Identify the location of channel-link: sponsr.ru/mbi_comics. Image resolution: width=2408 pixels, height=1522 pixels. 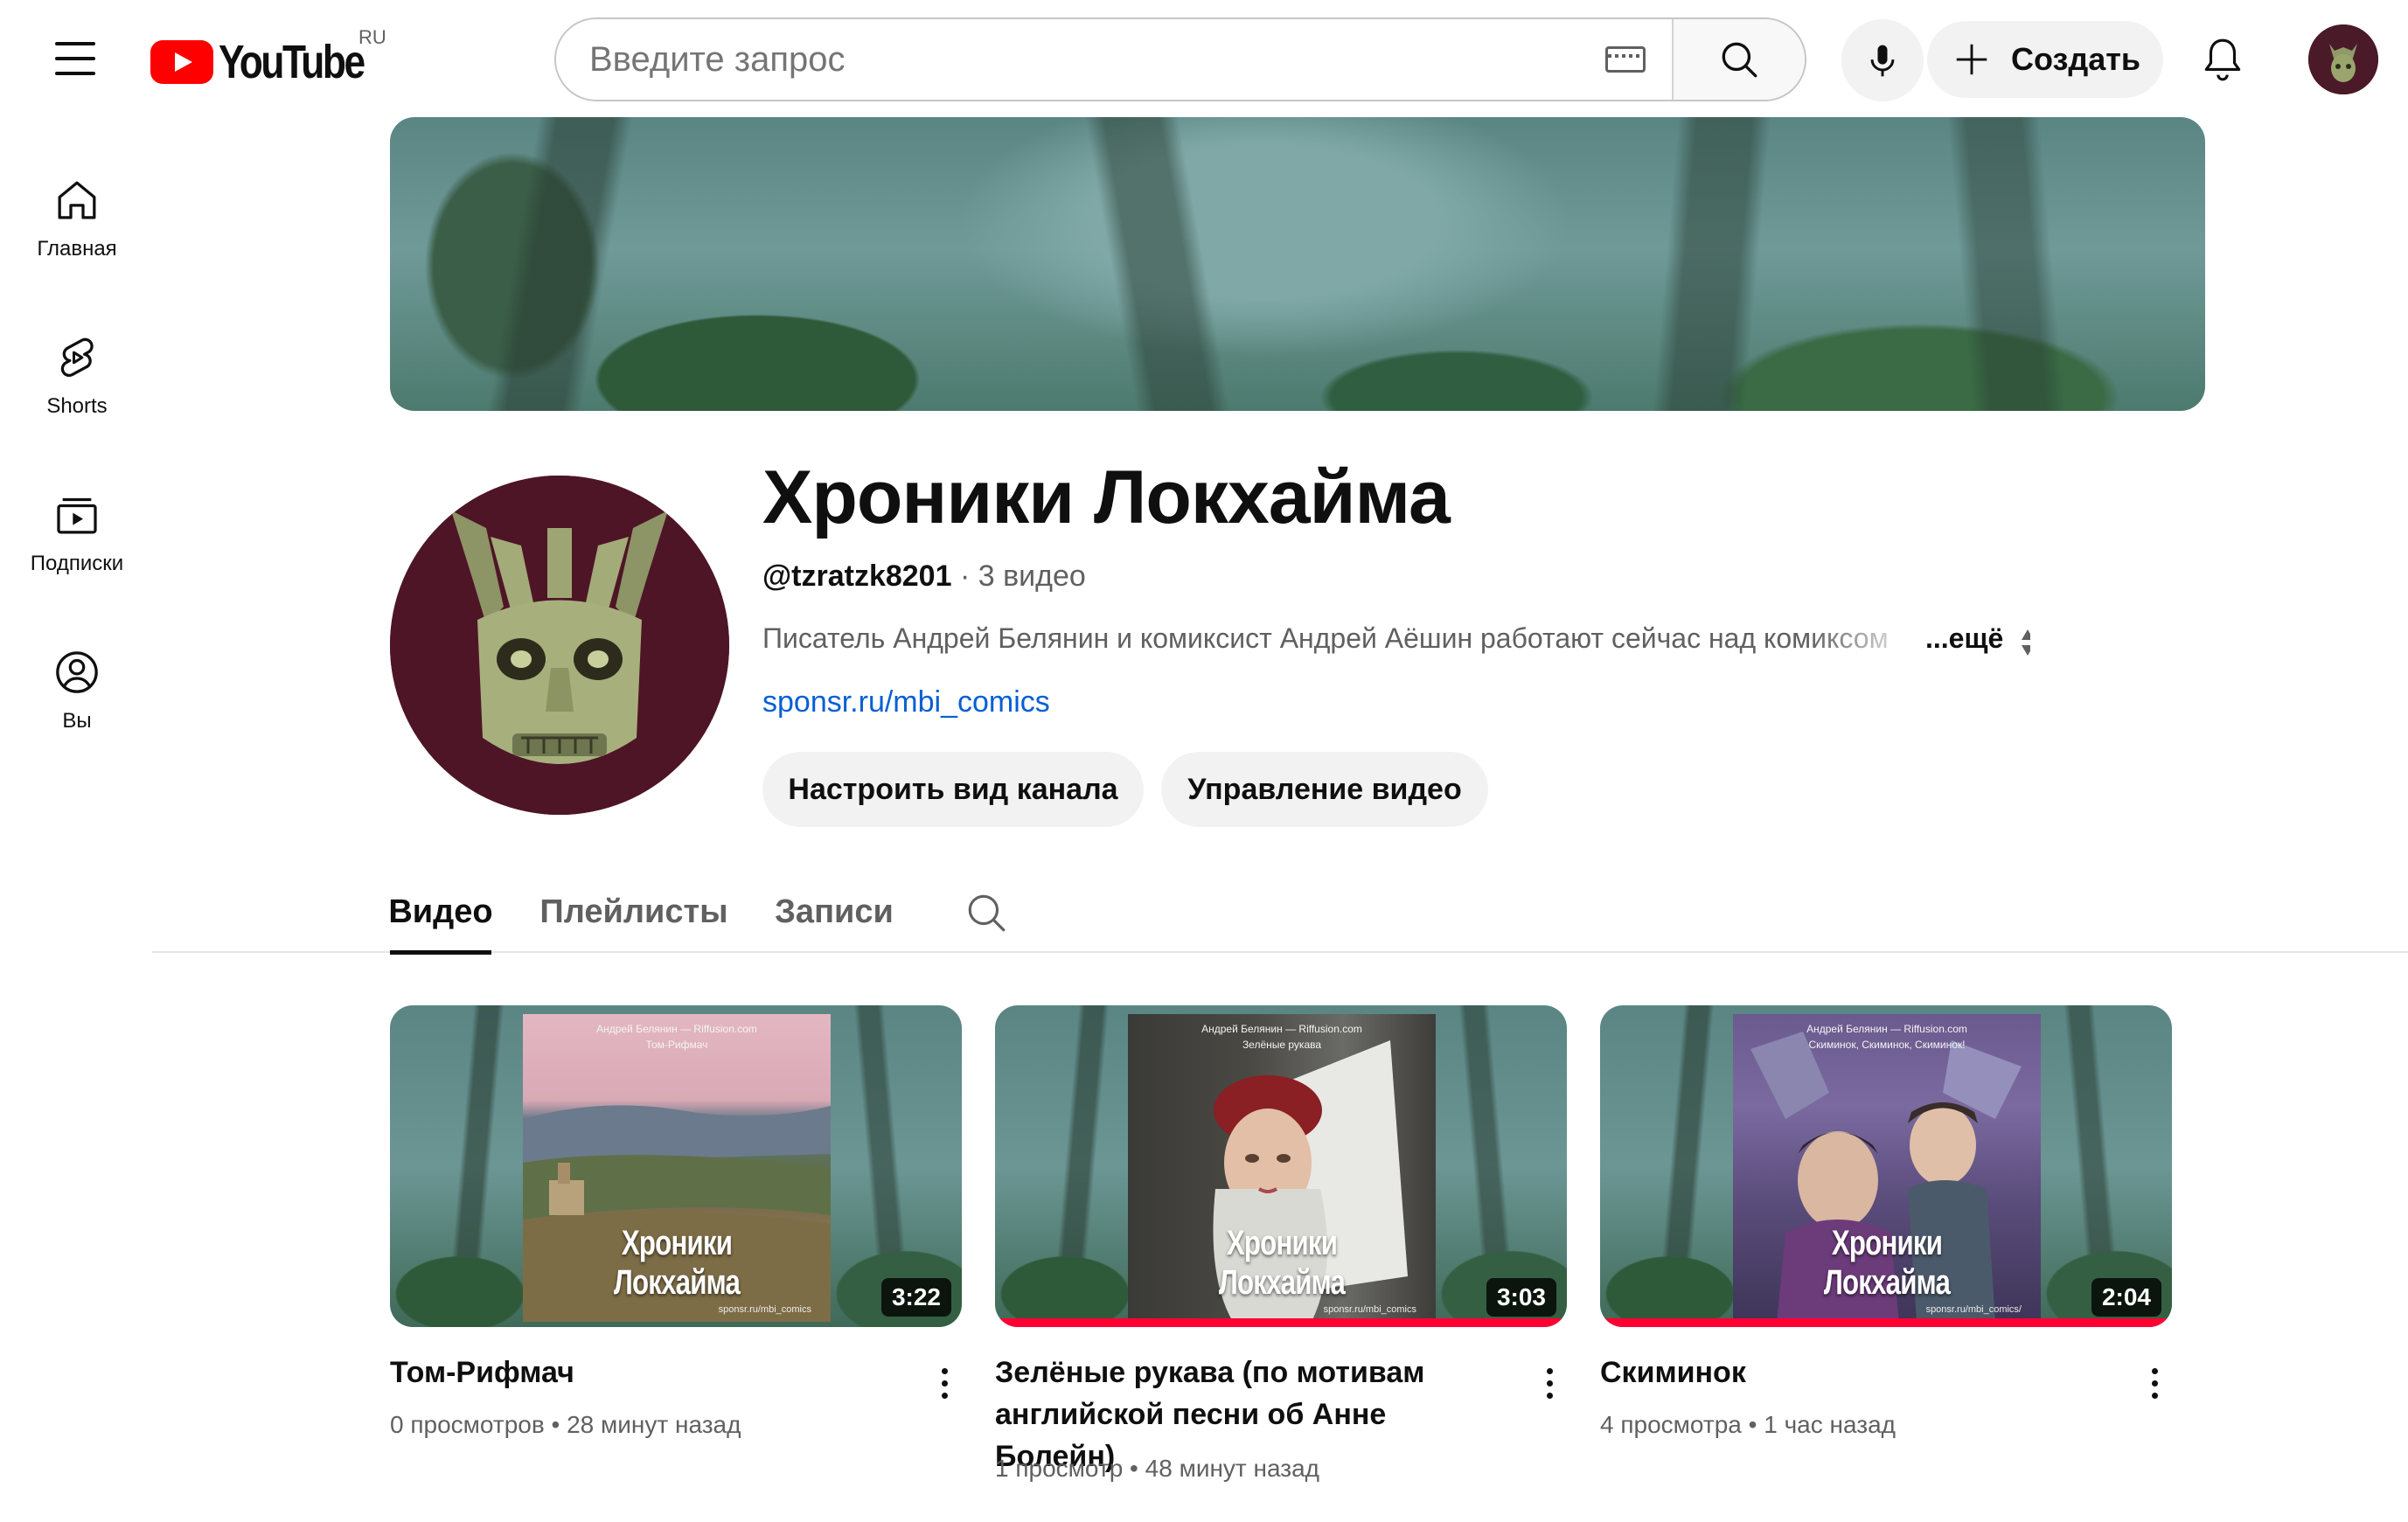
(906, 702).